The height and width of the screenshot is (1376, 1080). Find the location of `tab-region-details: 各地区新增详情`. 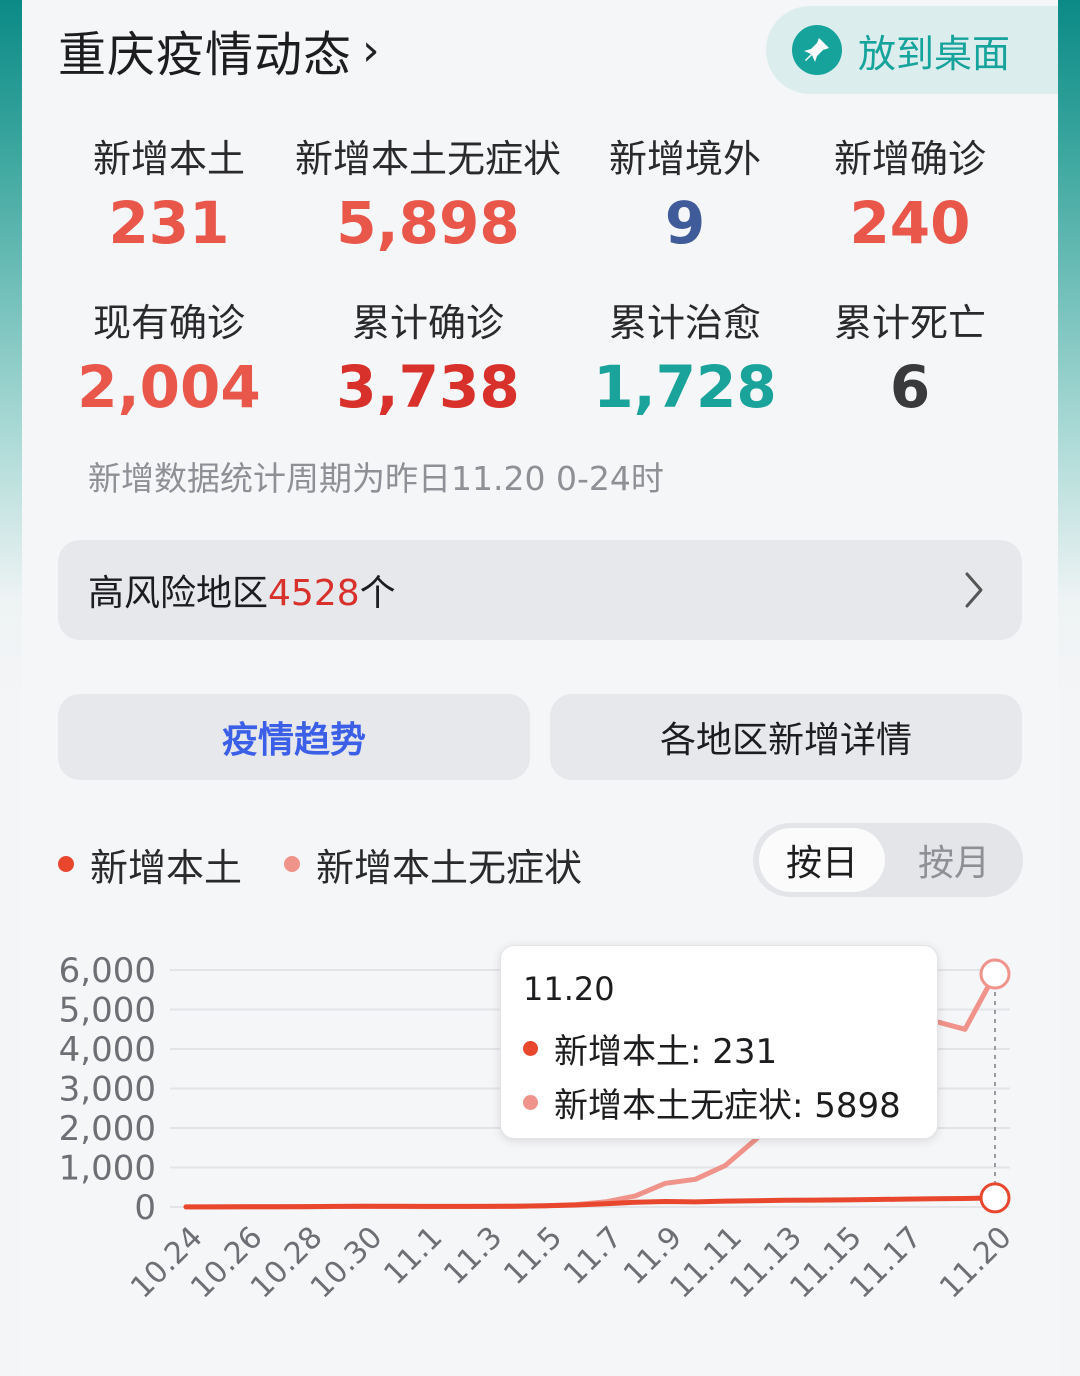

tab-region-details: 各地区新增详情 is located at coordinates (786, 737).